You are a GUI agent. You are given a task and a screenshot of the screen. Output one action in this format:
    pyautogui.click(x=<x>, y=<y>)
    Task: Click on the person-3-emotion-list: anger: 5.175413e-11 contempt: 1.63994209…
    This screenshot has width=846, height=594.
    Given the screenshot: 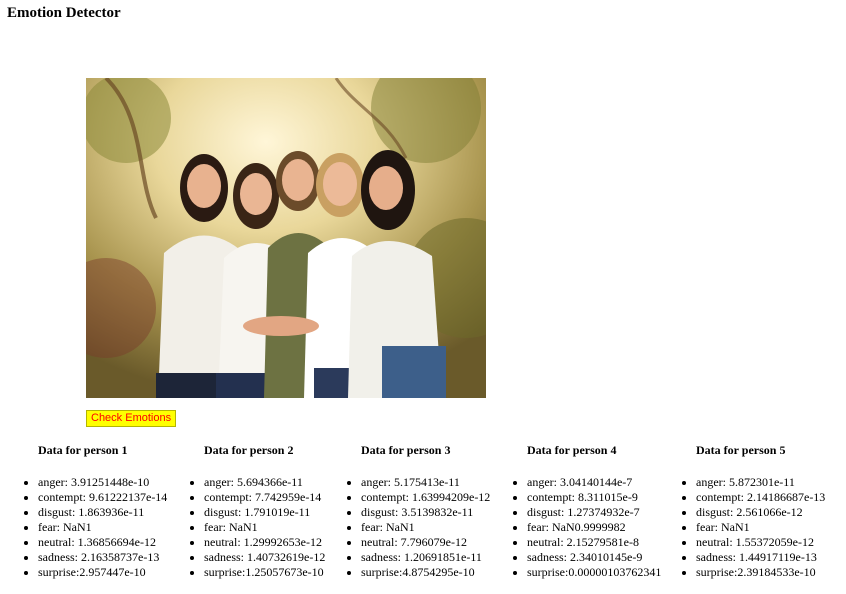 What is the action you would take?
    pyautogui.click(x=418, y=527)
    